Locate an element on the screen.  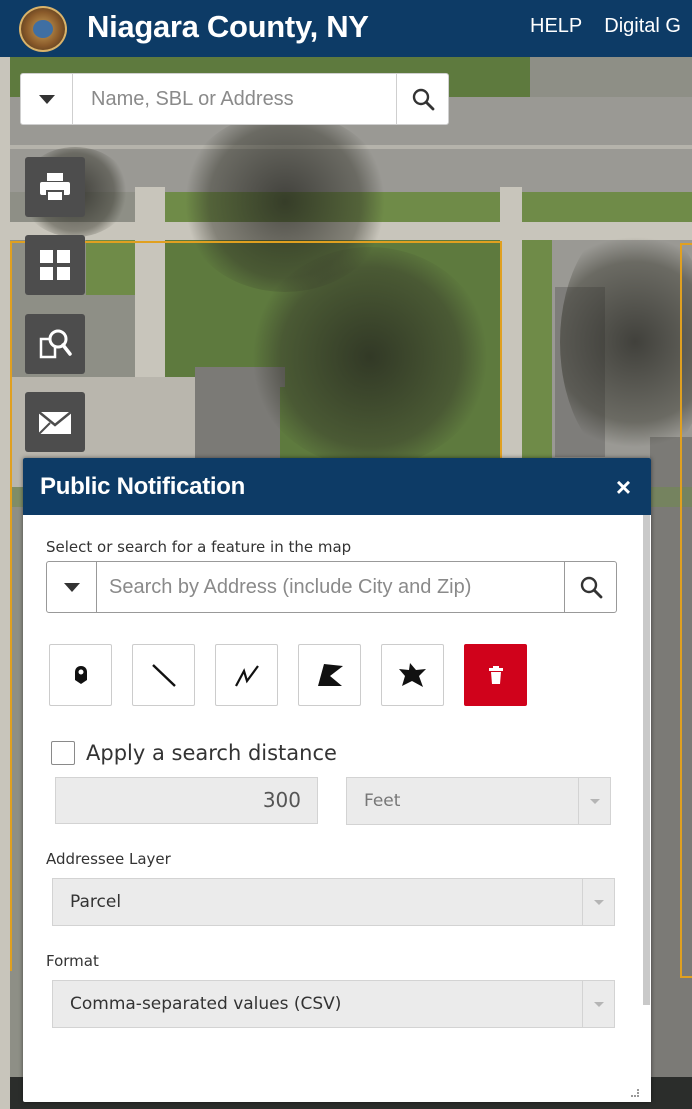
draw-freehand-button is located at coordinates (412, 675).